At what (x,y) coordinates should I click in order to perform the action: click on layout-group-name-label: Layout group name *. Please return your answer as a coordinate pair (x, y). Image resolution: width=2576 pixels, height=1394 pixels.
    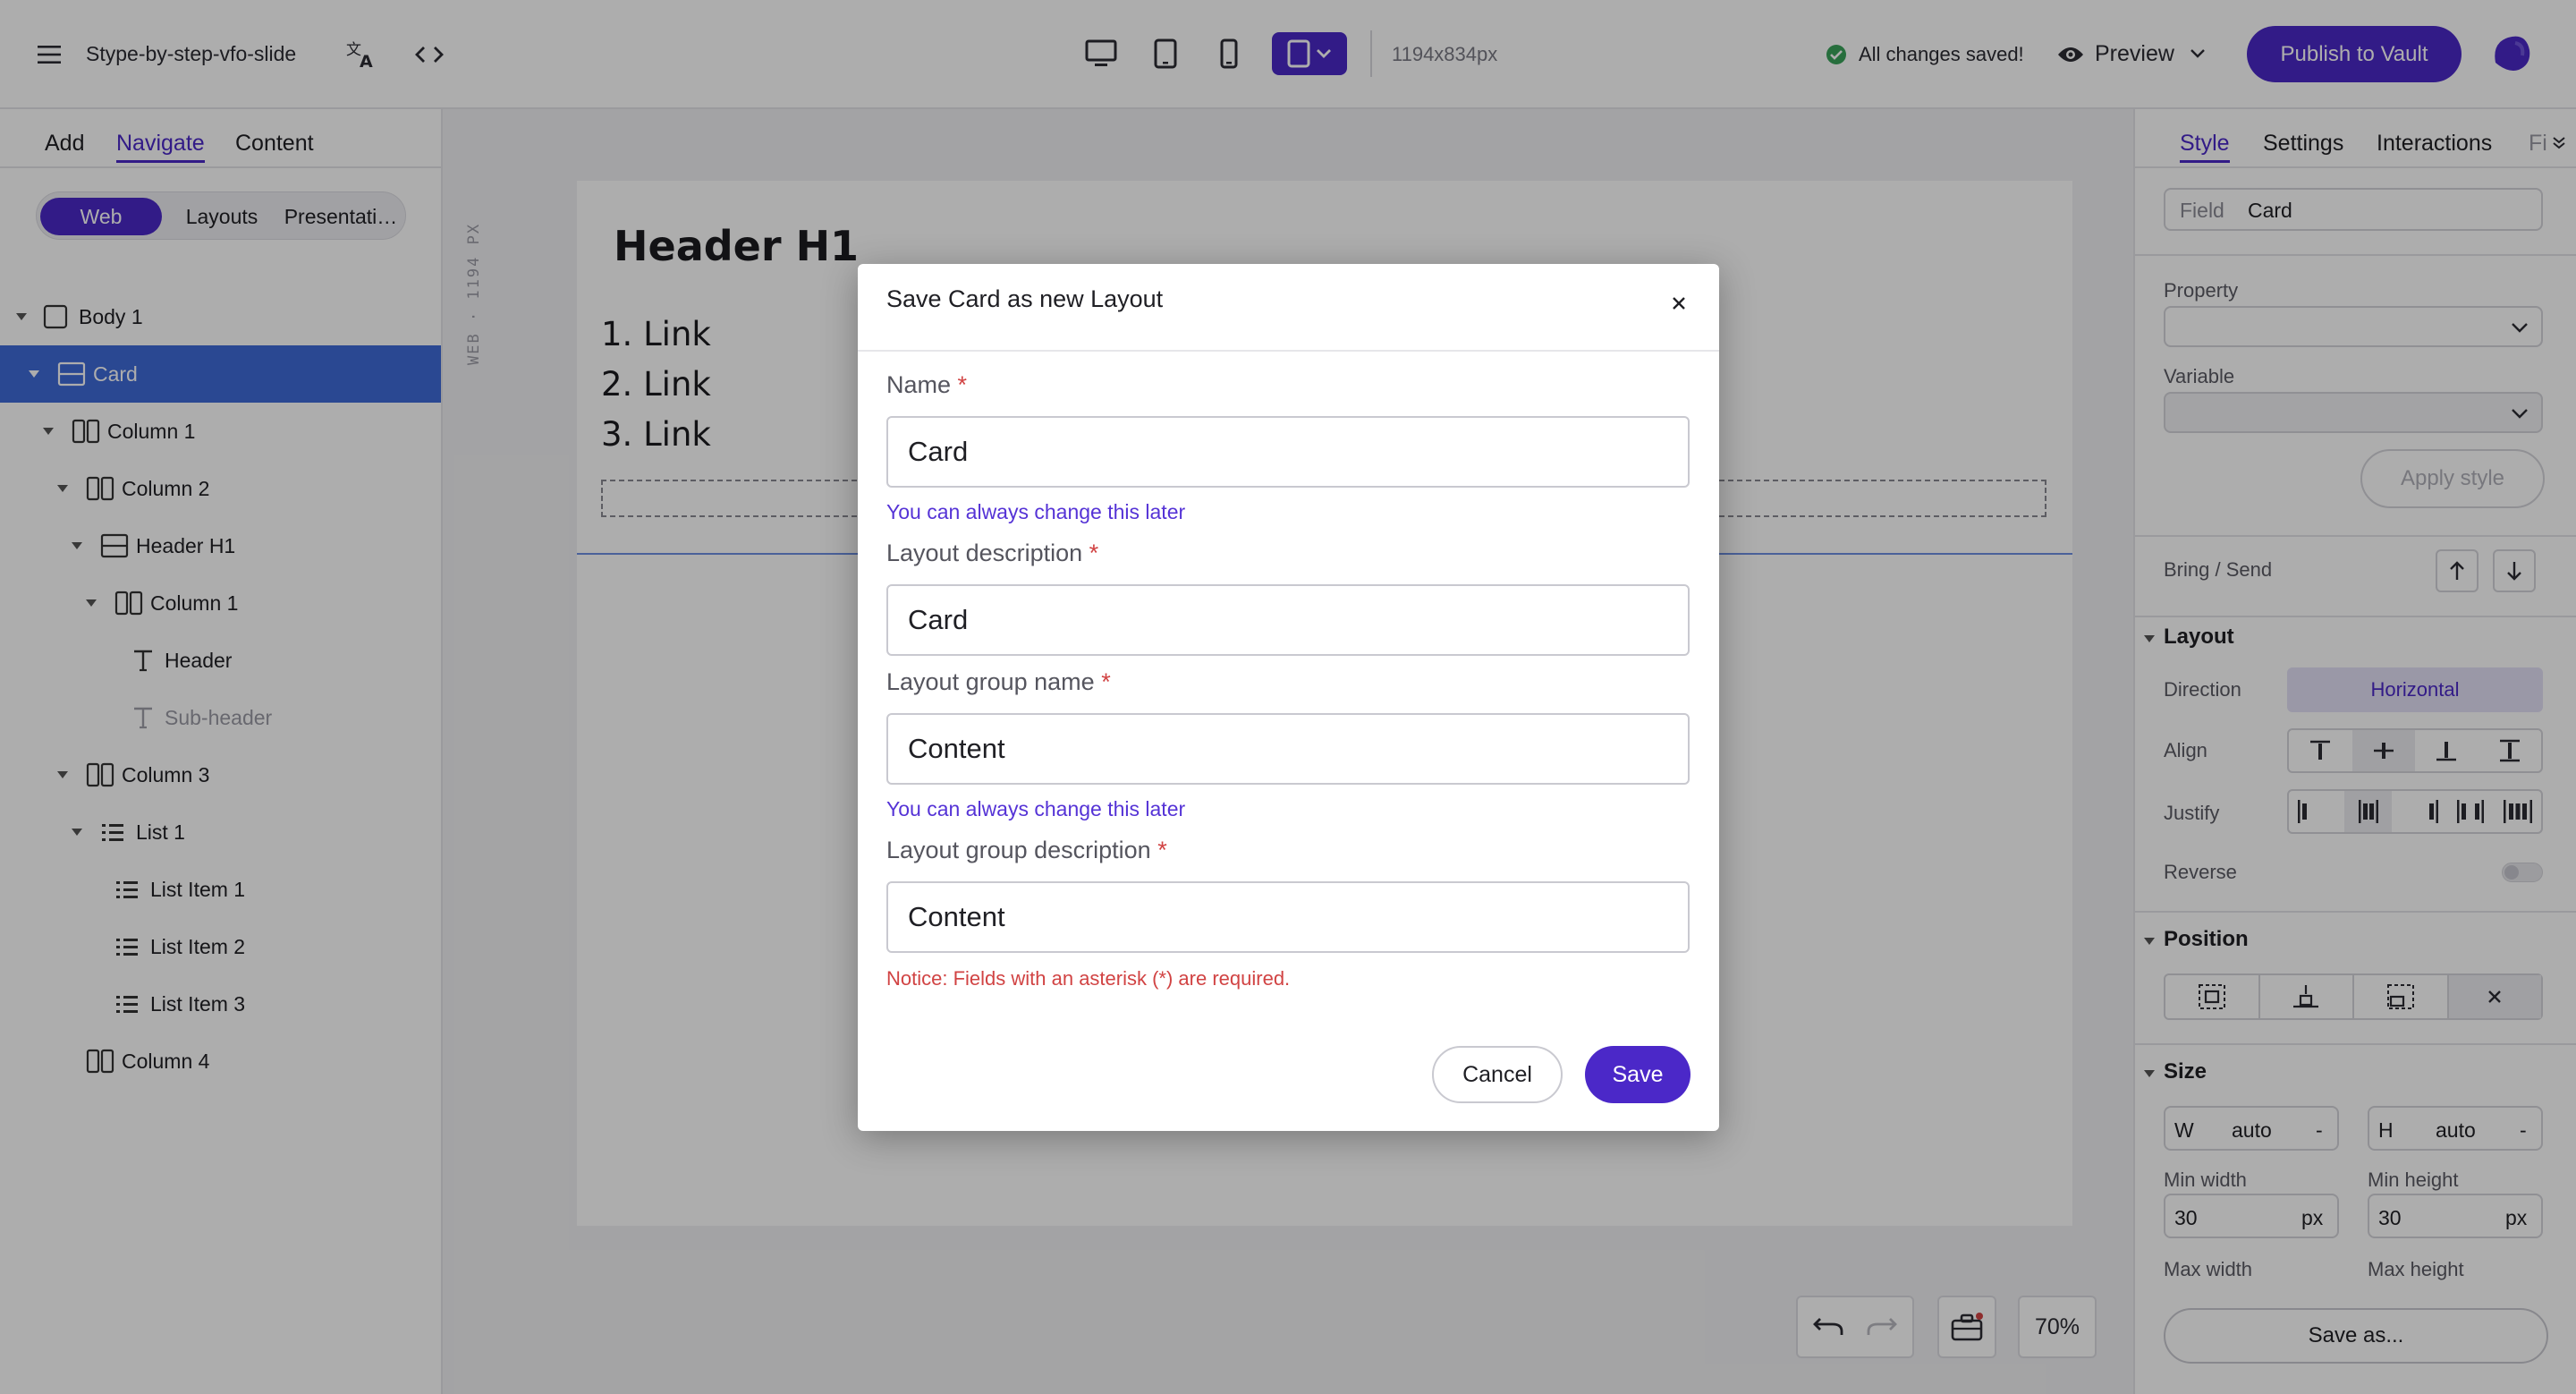
    Looking at the image, I should click on (998, 682).